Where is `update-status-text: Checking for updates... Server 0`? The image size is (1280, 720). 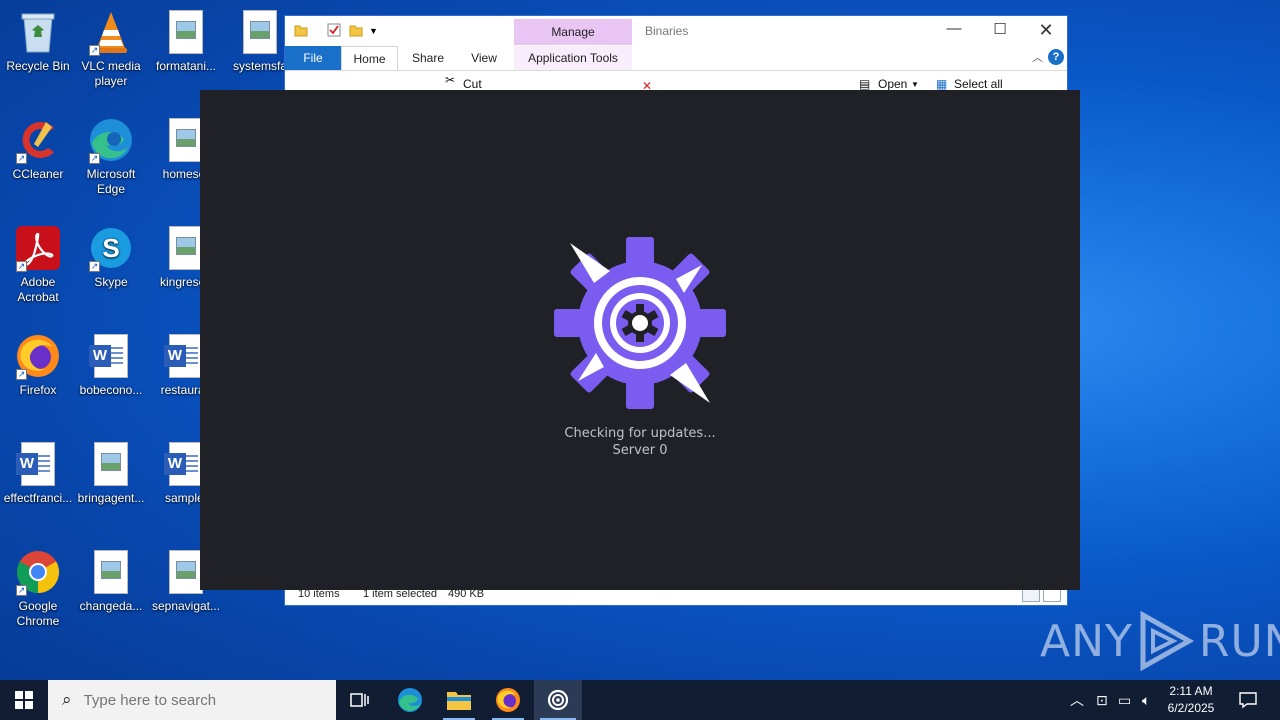 update-status-text: Checking for updates... Server 0 is located at coordinates (640, 442).